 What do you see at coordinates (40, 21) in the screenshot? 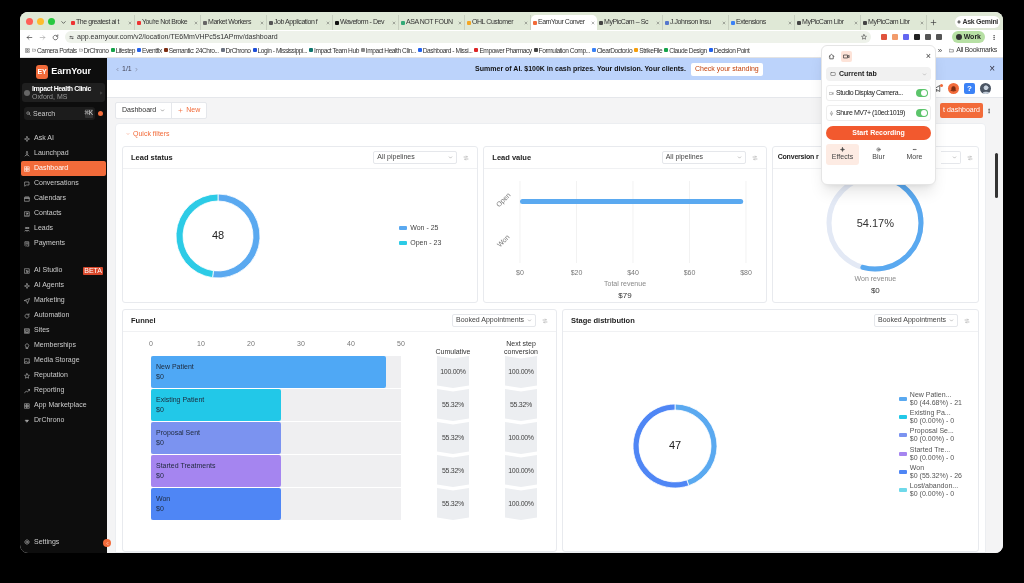
I see `minimize-window-button` at bounding box center [40, 21].